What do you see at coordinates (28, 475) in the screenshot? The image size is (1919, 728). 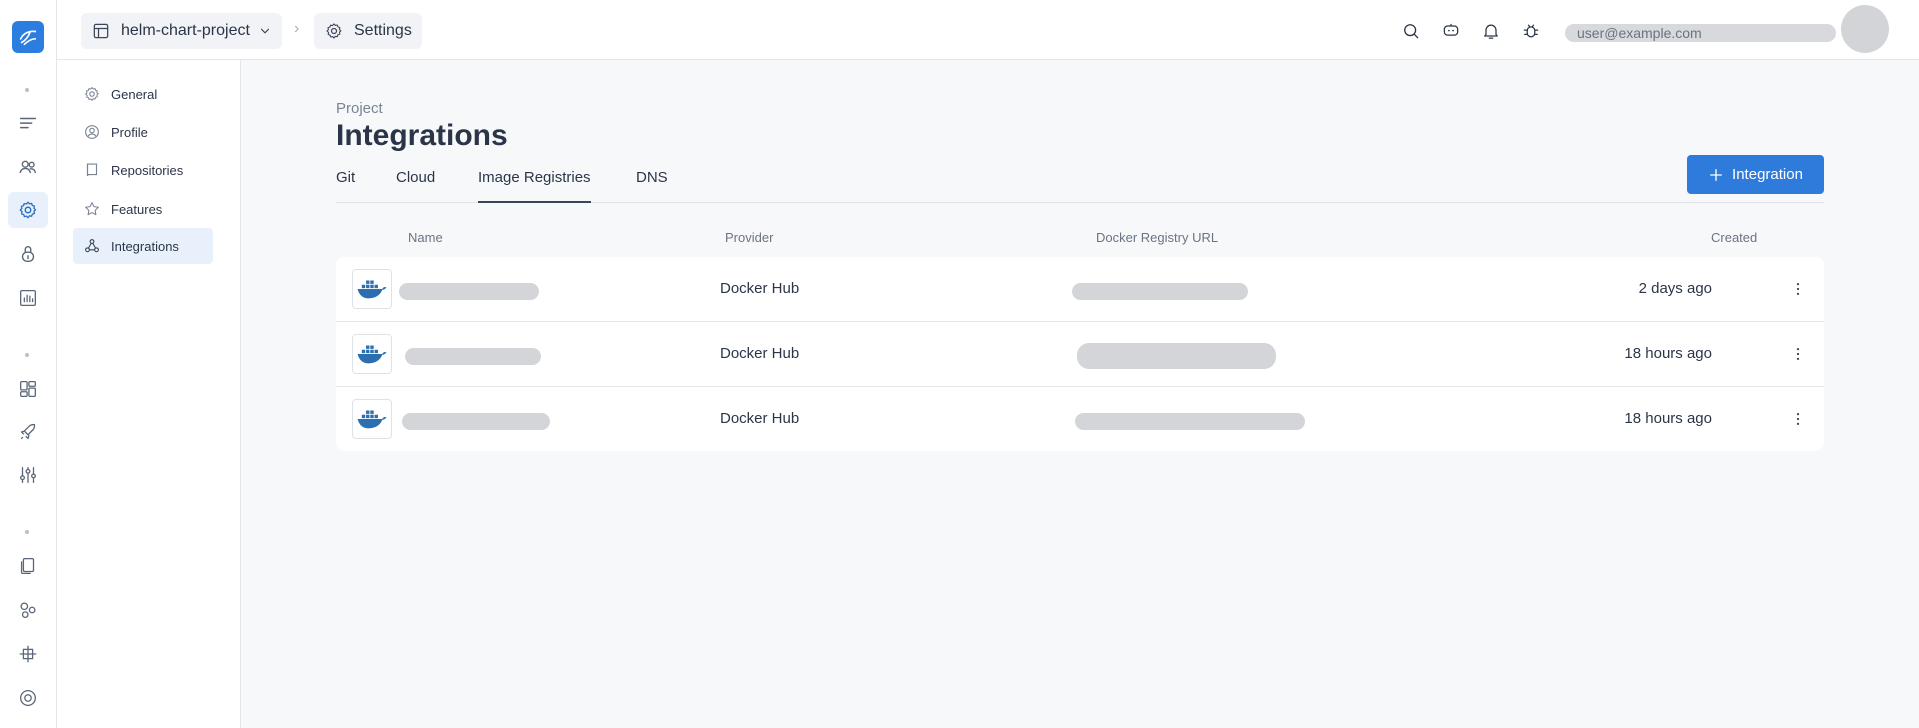 I see `sliders-icon` at bounding box center [28, 475].